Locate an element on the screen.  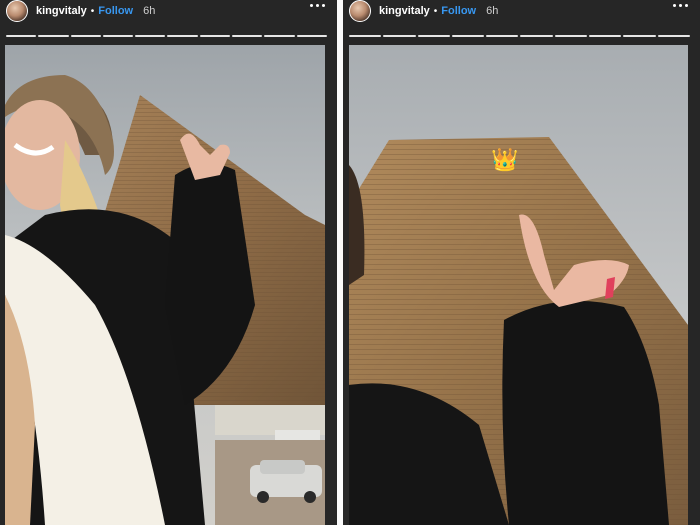
crown-emoji: 👑 is located at coordinates (505, 159).